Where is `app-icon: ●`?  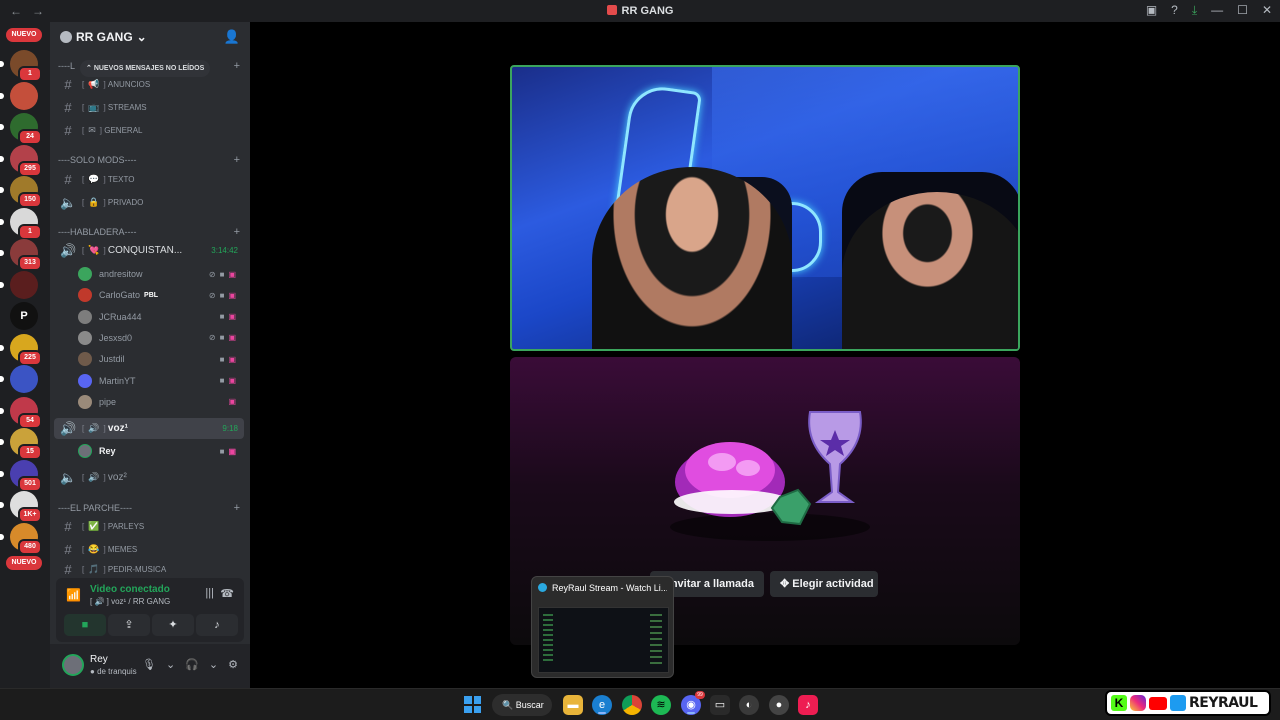 app-icon: ● is located at coordinates (779, 705).